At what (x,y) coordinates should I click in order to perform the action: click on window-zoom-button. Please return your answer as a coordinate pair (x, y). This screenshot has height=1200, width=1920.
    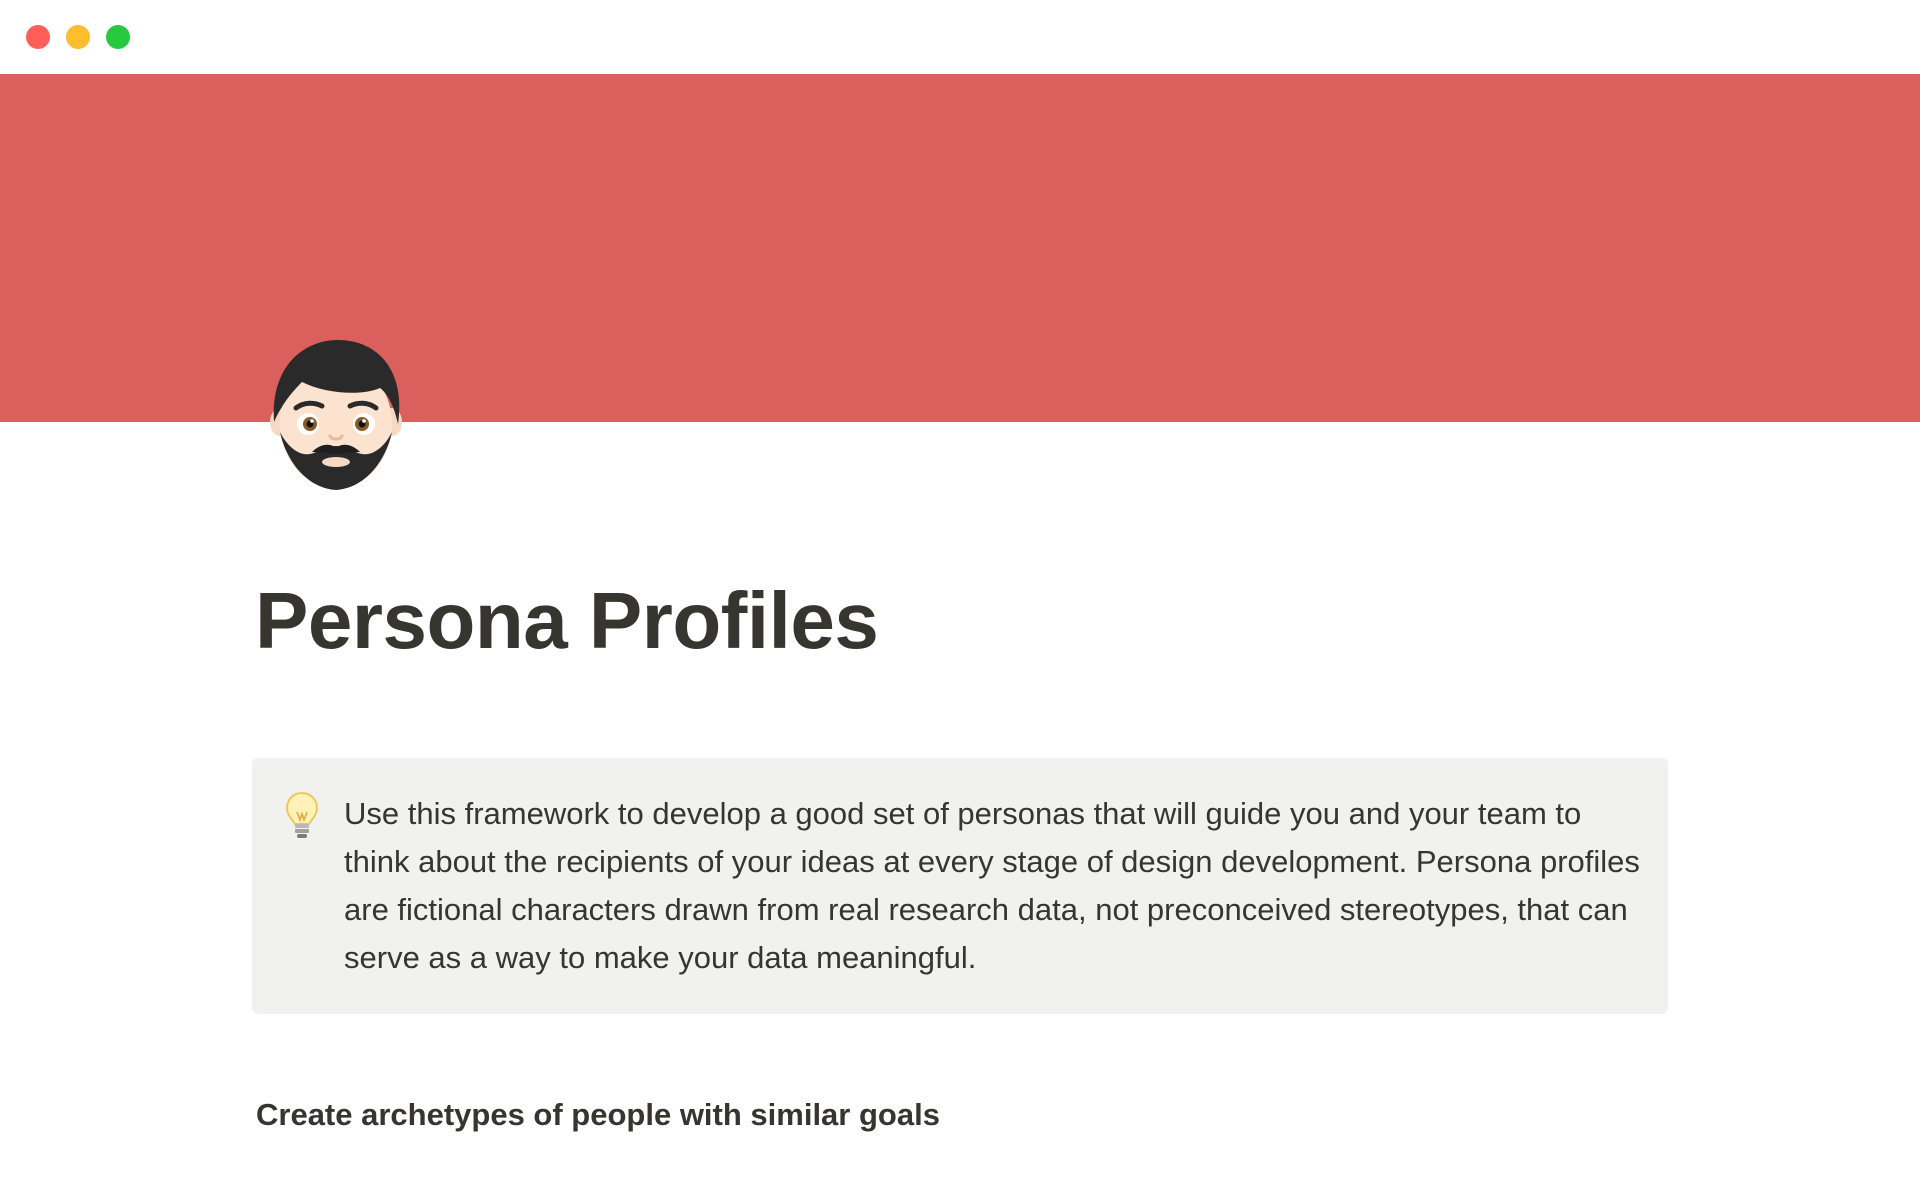
    Looking at the image, I should click on (118, 37).